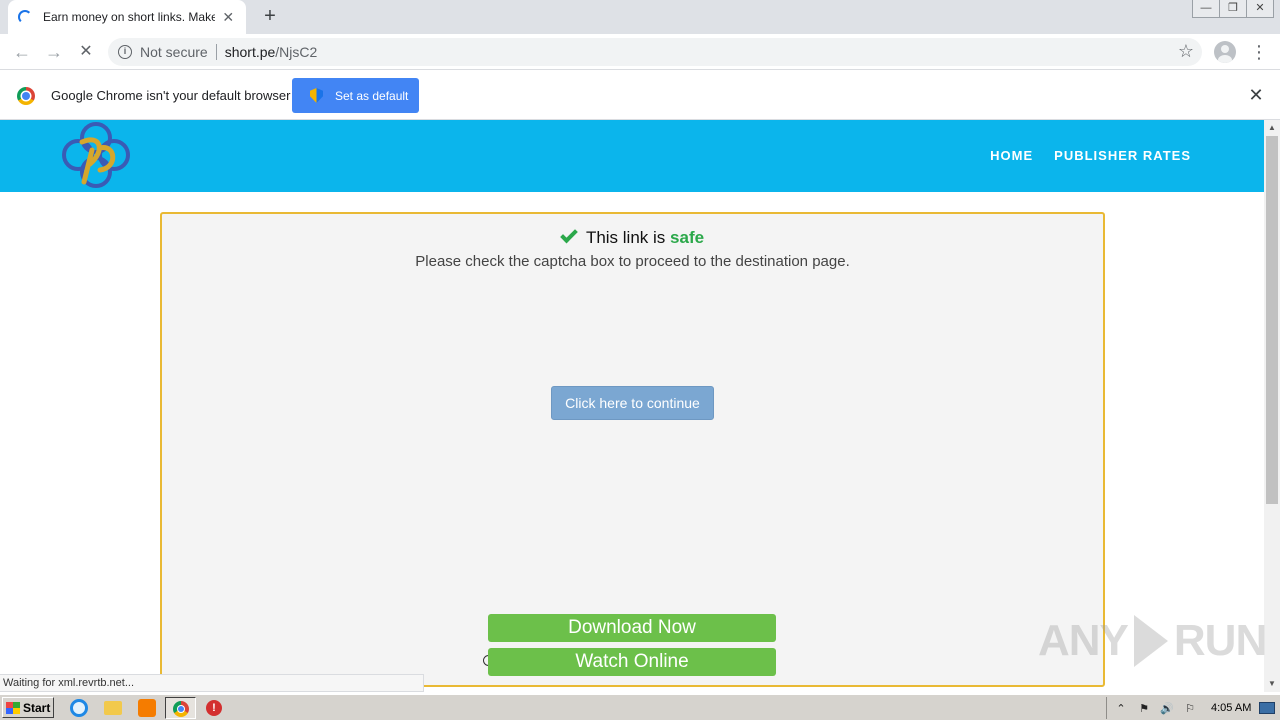 This screenshot has width=1280, height=720. I want to click on windows-logo-icon, so click(13, 707).